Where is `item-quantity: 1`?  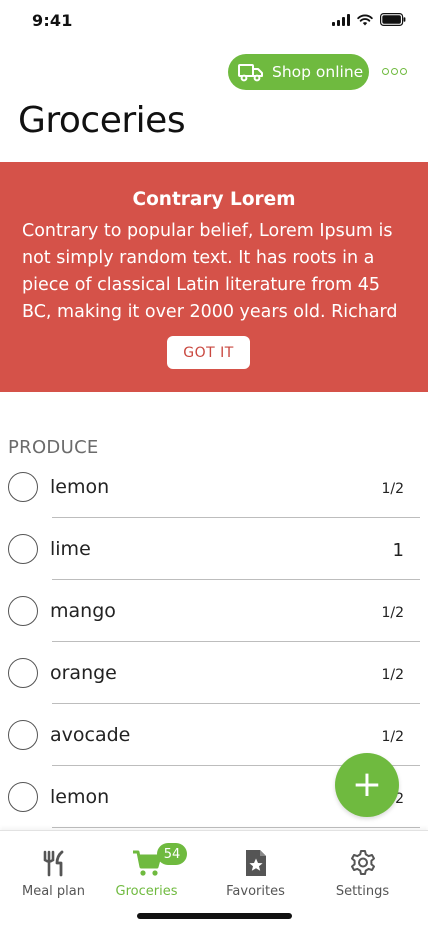
item-quantity: 1 is located at coordinates (398, 550).